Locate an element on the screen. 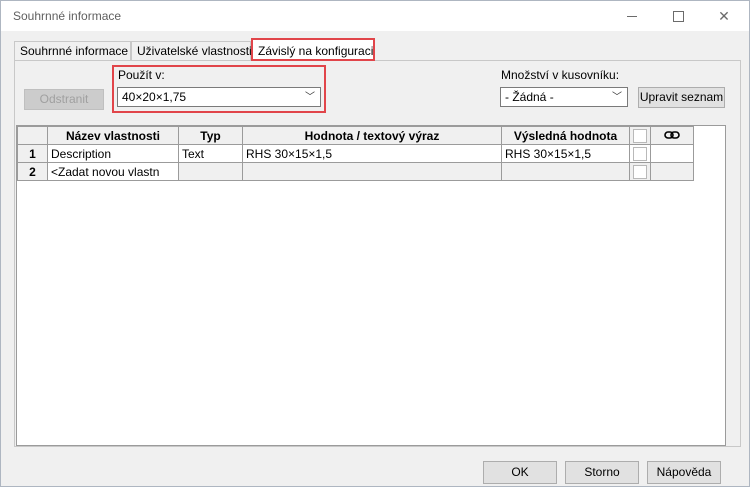 The width and height of the screenshot is (750, 487). edit-list-button: Upravit seznam is located at coordinates (681, 97).